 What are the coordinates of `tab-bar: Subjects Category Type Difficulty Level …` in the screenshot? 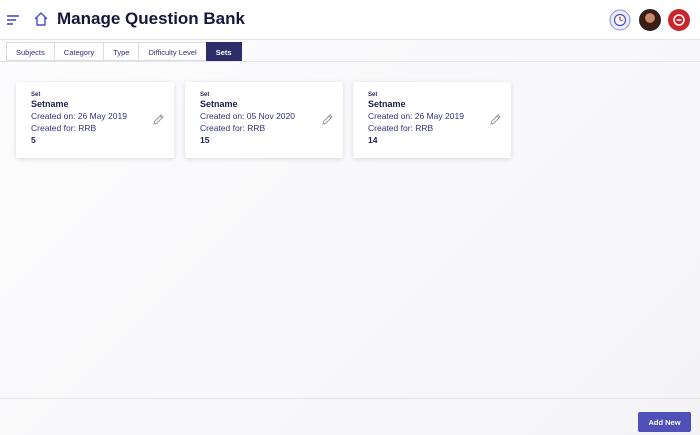 It's located at (124, 51).